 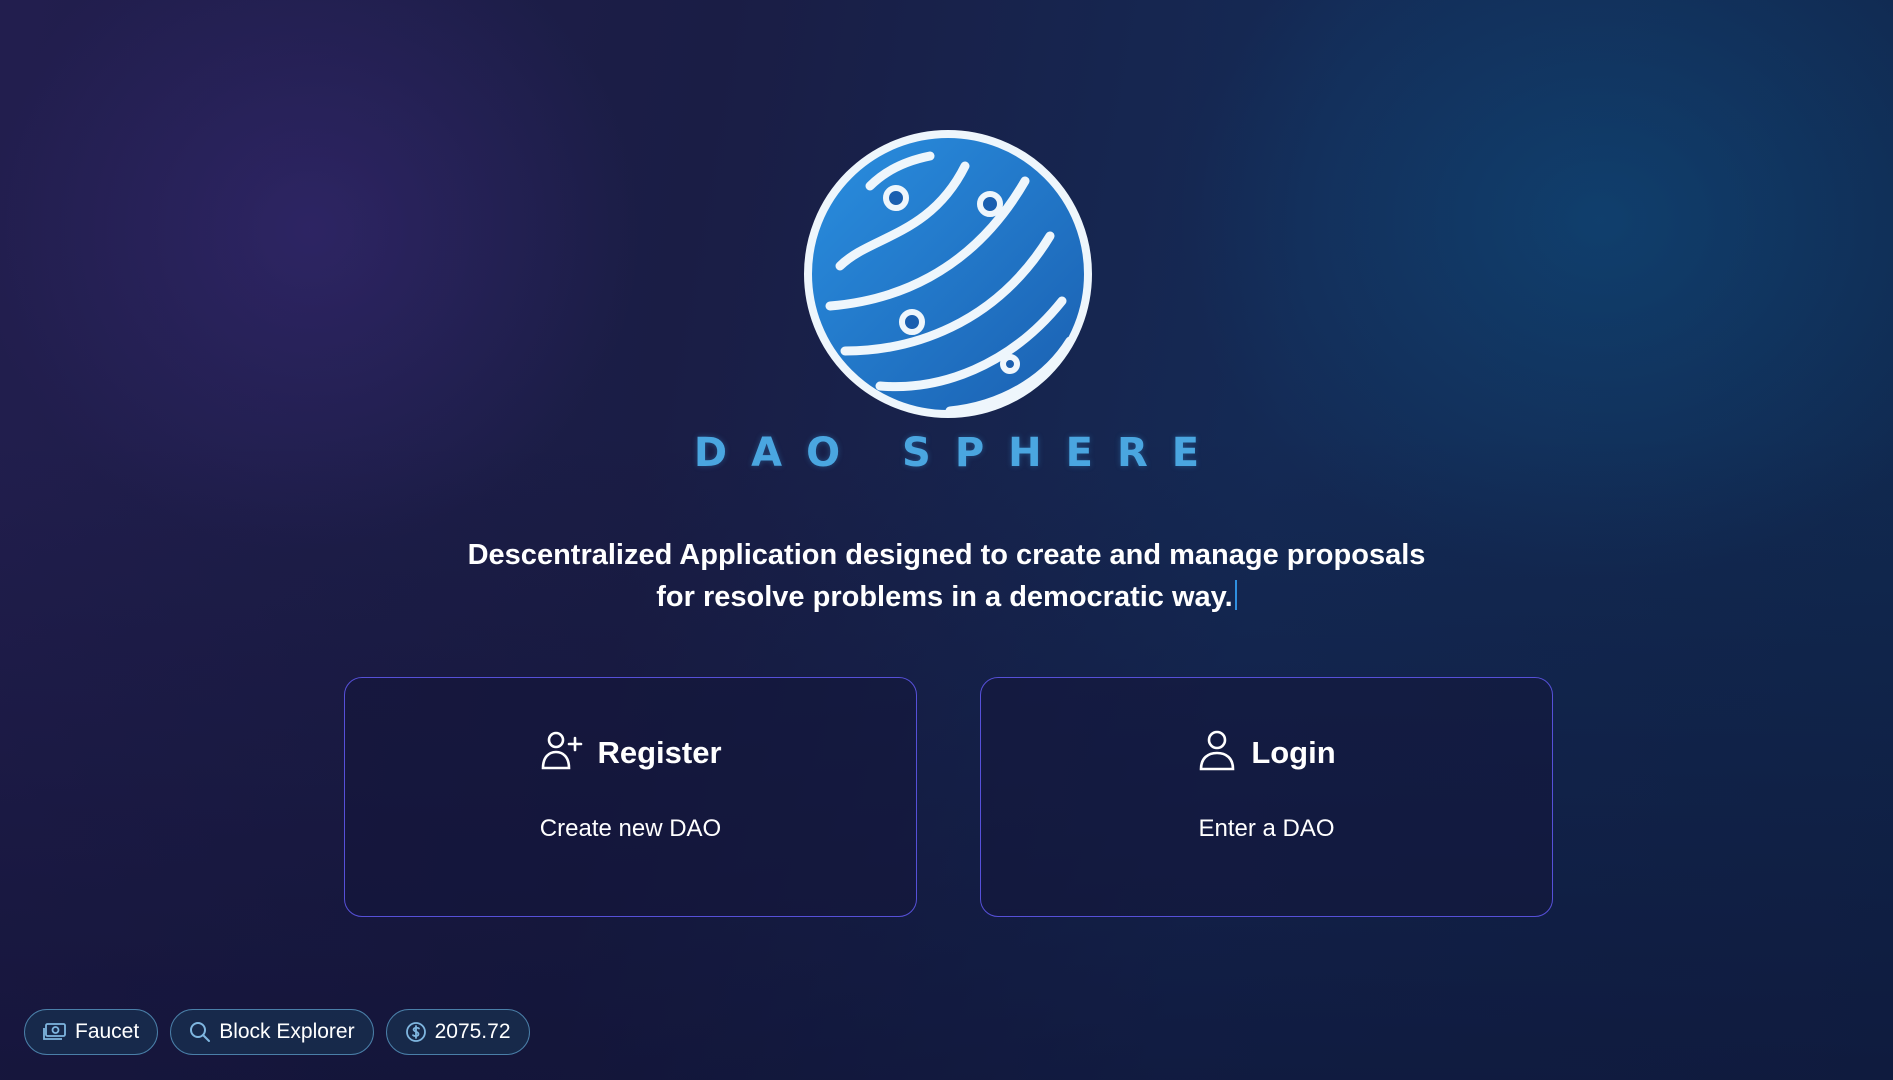 What do you see at coordinates (1266, 797) in the screenshot?
I see `login-card: Login Enter a DAO` at bounding box center [1266, 797].